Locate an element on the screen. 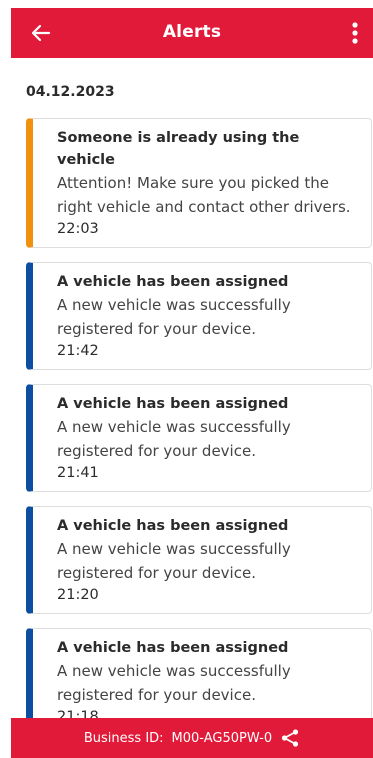 This screenshot has width=373, height=758. page-title: Alerts is located at coordinates (192, 32).